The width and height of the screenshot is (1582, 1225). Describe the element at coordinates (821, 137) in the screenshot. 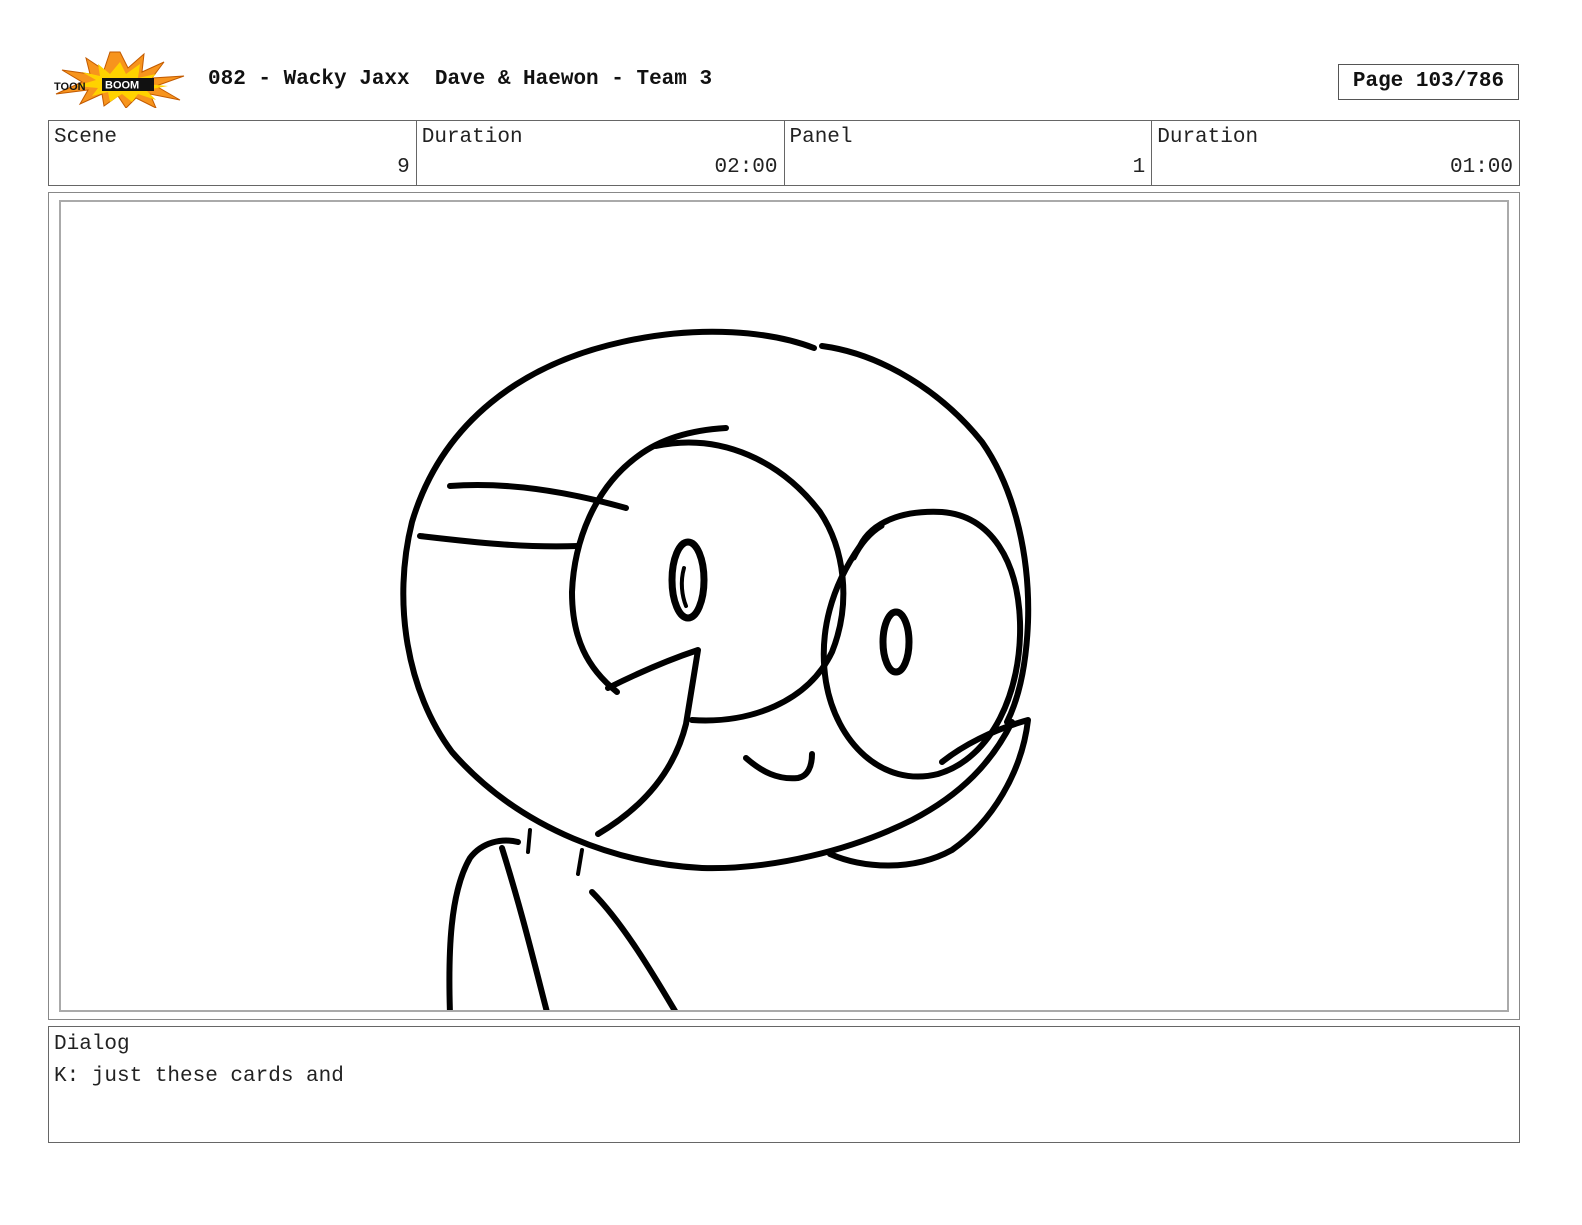

I see `panel-label: Panel` at that location.